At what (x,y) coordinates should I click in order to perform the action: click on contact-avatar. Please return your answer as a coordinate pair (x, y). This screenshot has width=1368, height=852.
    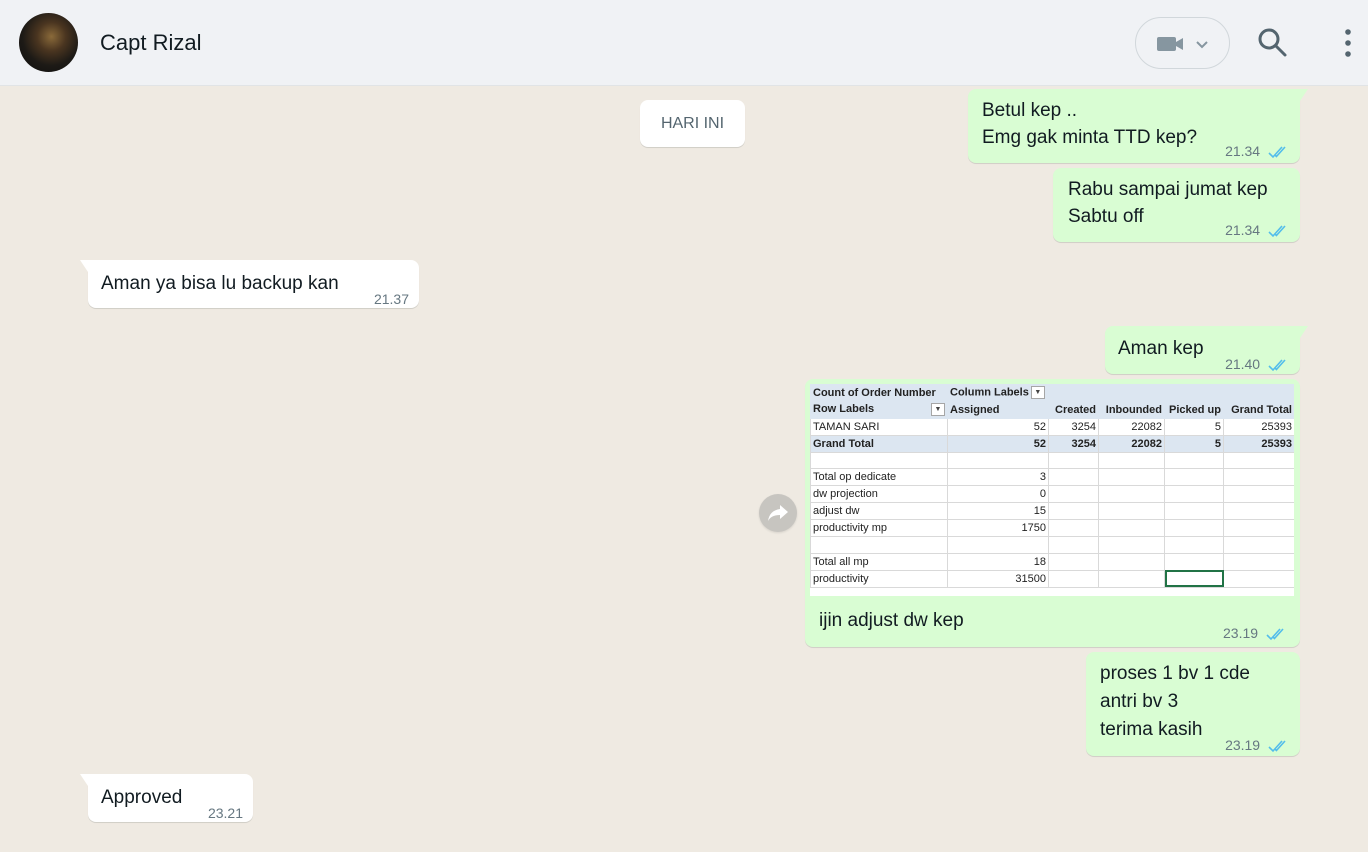
    Looking at the image, I should click on (48, 42).